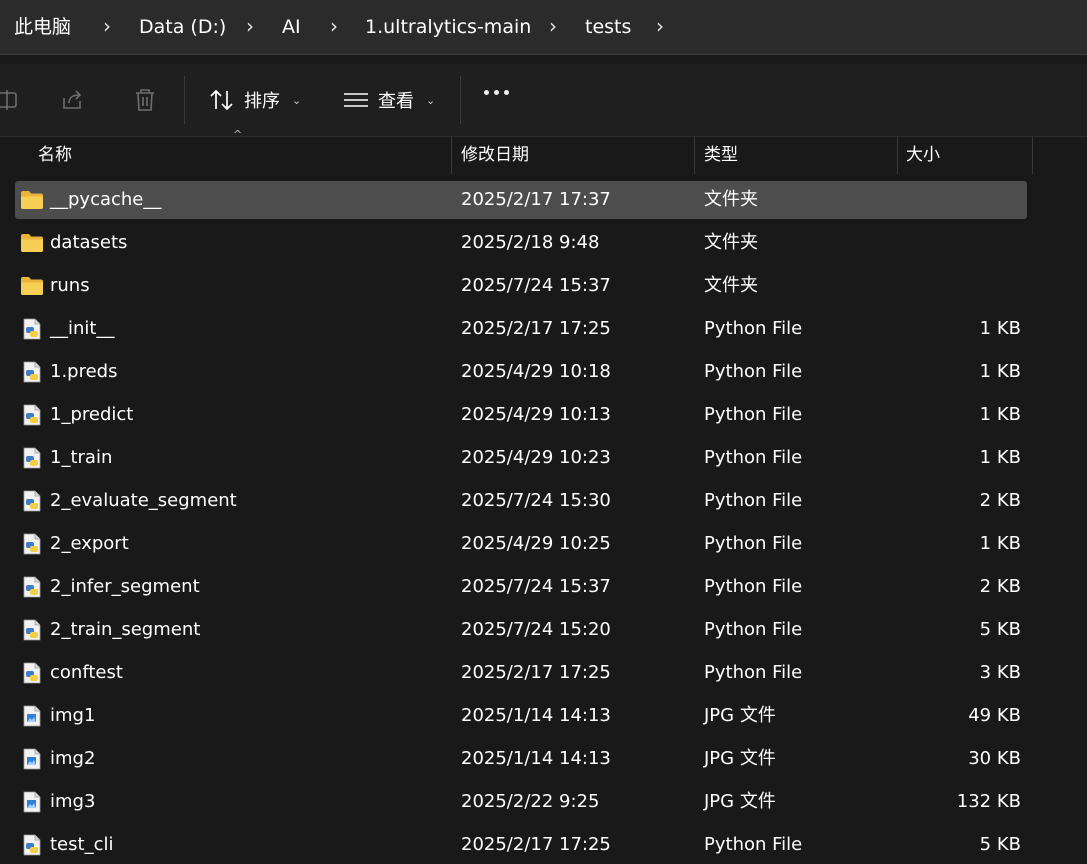 This screenshot has height=864, width=1087. What do you see at coordinates (448, 27) in the screenshot?
I see `breadcrumb-ultralytics-main: 1.ultralytics-main` at bounding box center [448, 27].